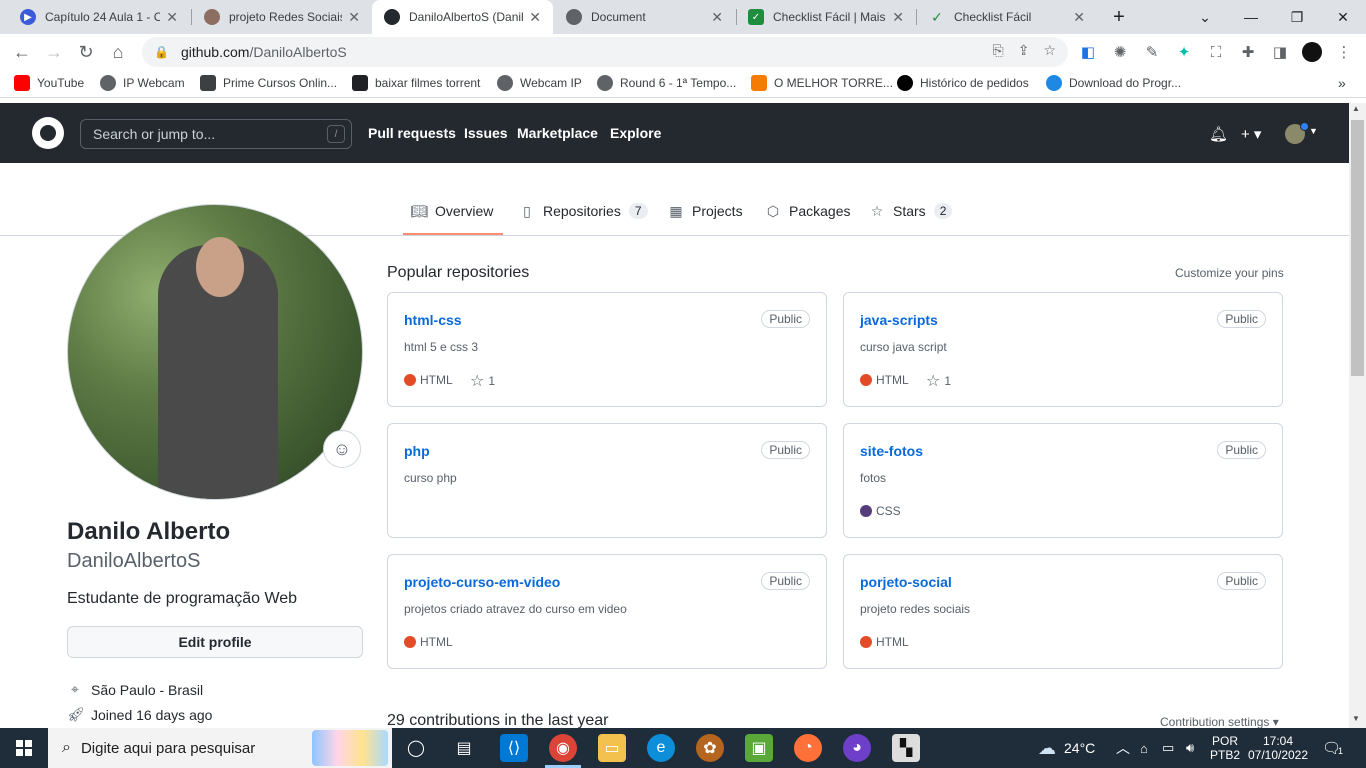  Describe the element at coordinates (1120, 52) in the screenshot. I see `extension-icon: ✺` at that location.